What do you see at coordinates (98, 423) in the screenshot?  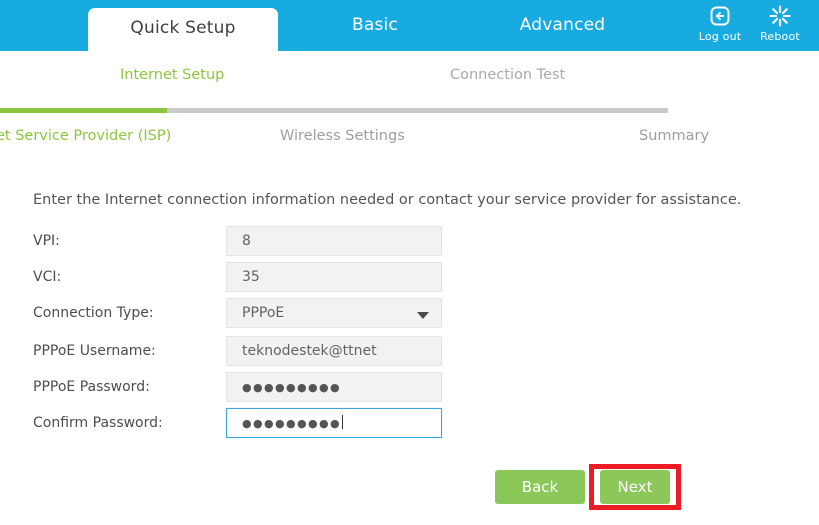 I see `label-confirm-password: Confirm Password:` at bounding box center [98, 423].